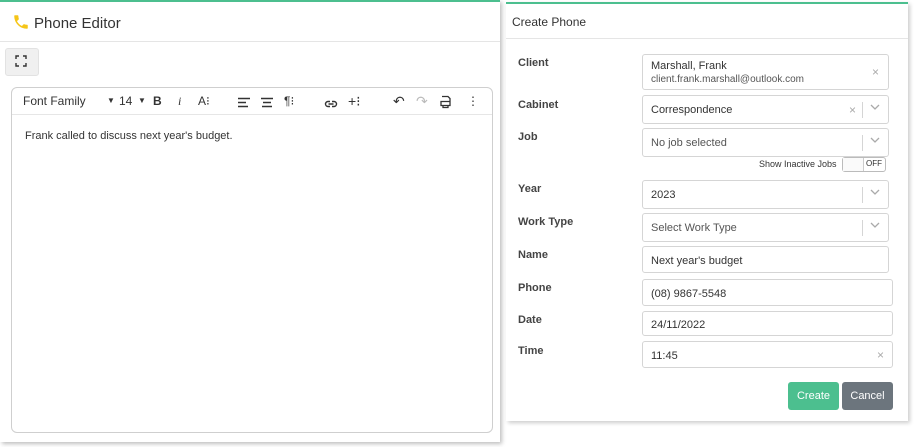 The width and height of the screenshot is (921, 447). I want to click on work-type-placeholder: Select Work Type, so click(694, 228).